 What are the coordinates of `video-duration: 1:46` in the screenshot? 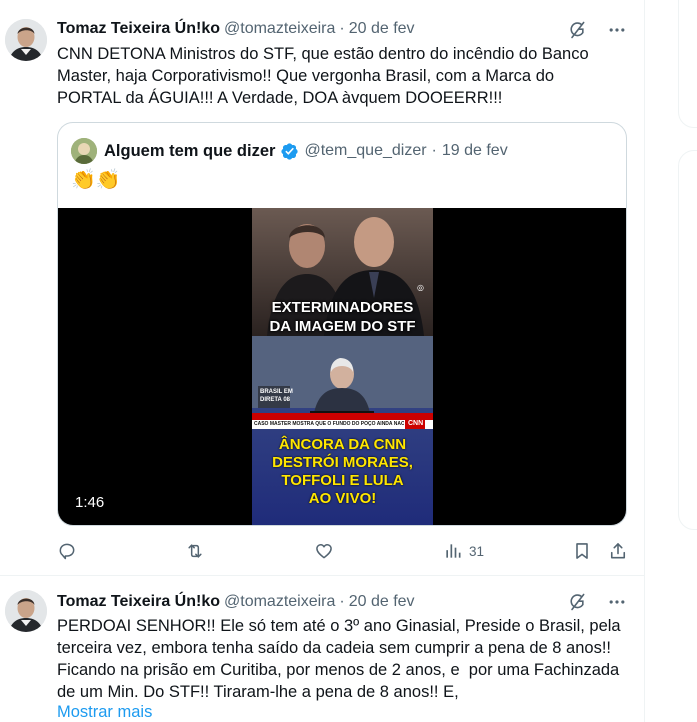 It's located at (90, 502).